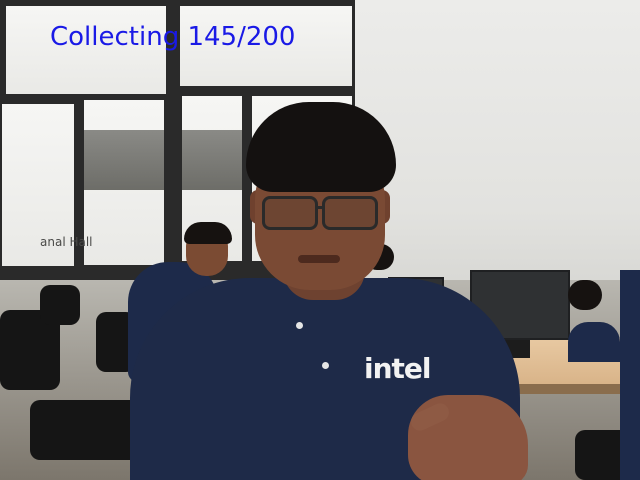 This screenshot has width=640, height=480. I want to click on glasses-bridge, so click(320, 207).